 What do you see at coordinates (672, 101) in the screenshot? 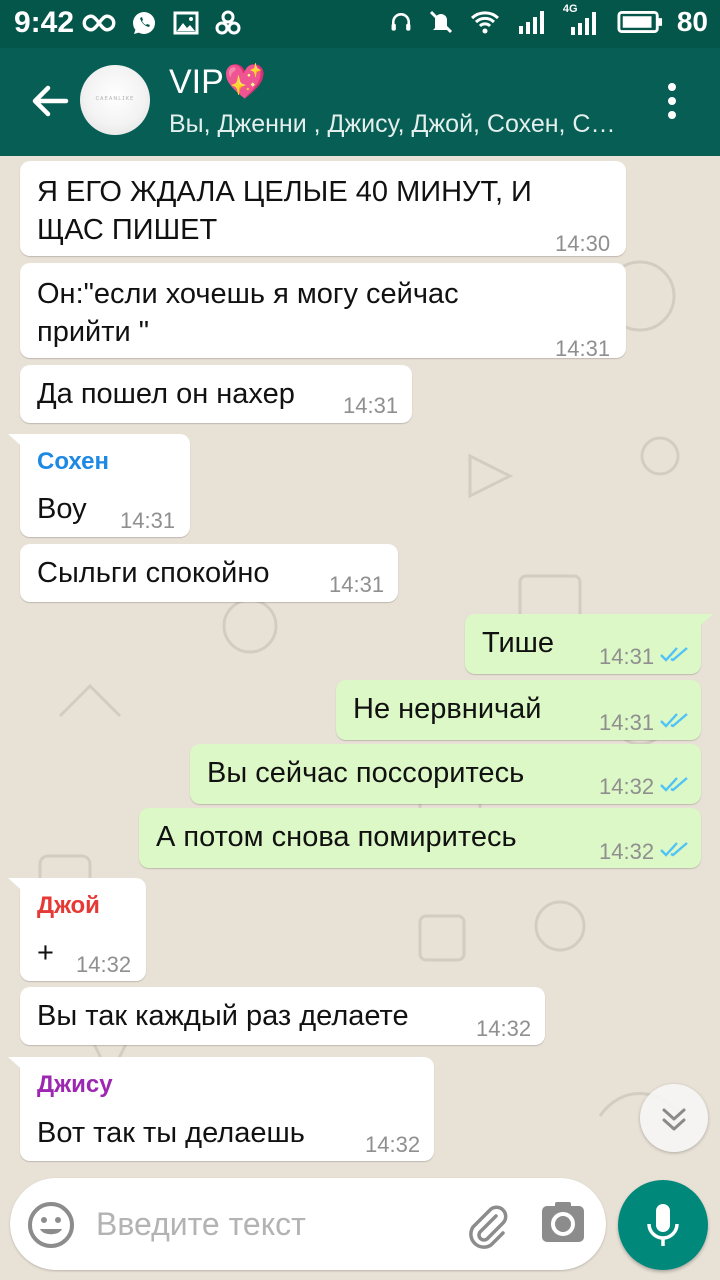
I see `more-options-icon` at bounding box center [672, 101].